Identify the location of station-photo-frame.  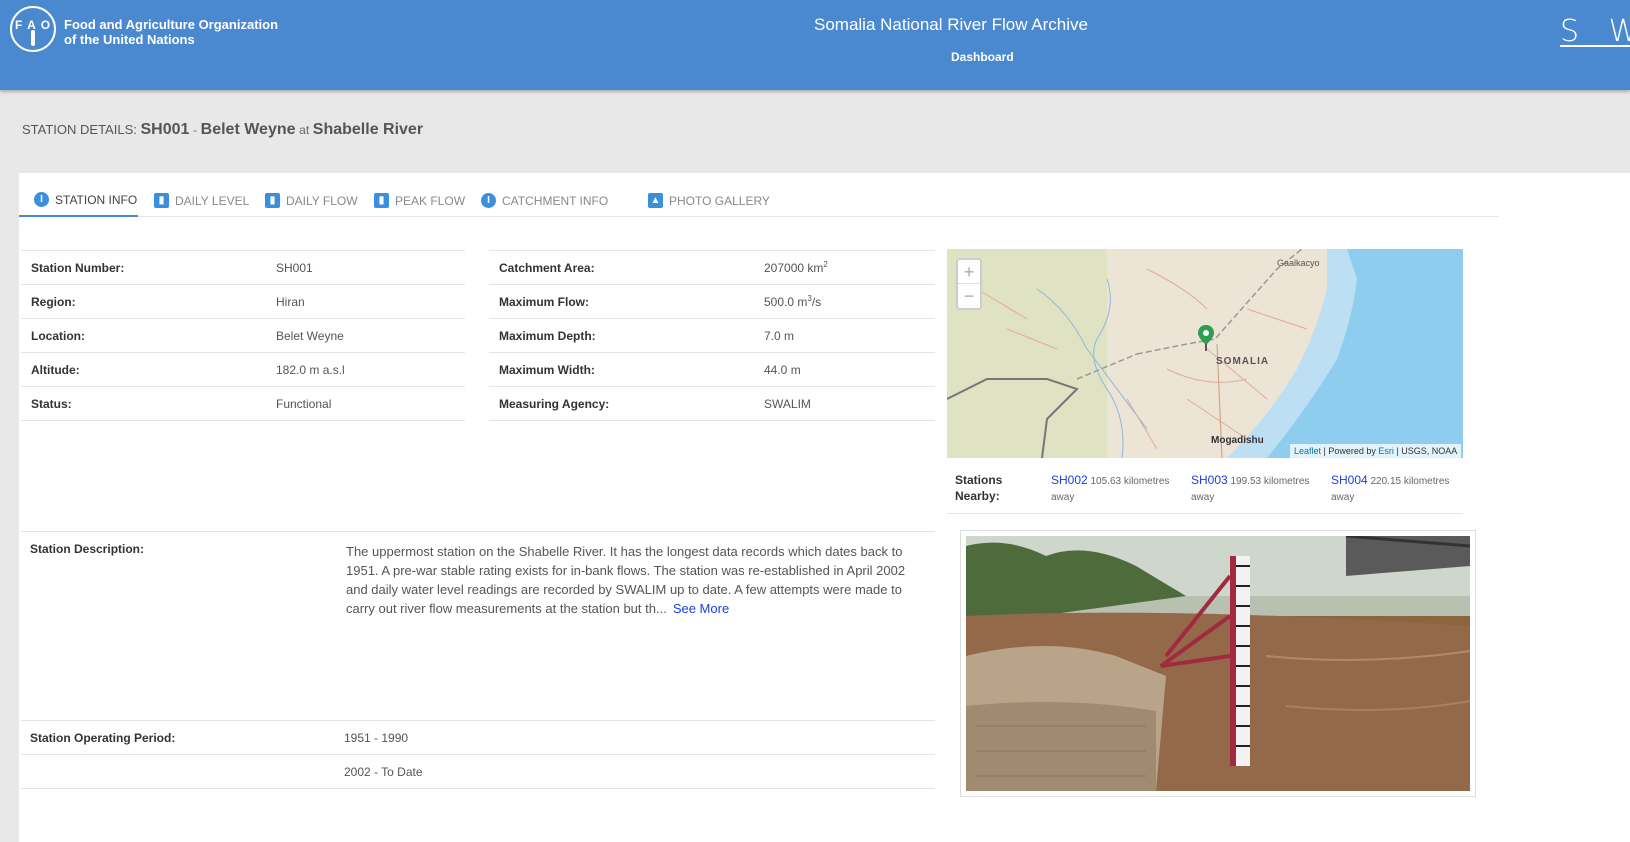
(1218, 663).